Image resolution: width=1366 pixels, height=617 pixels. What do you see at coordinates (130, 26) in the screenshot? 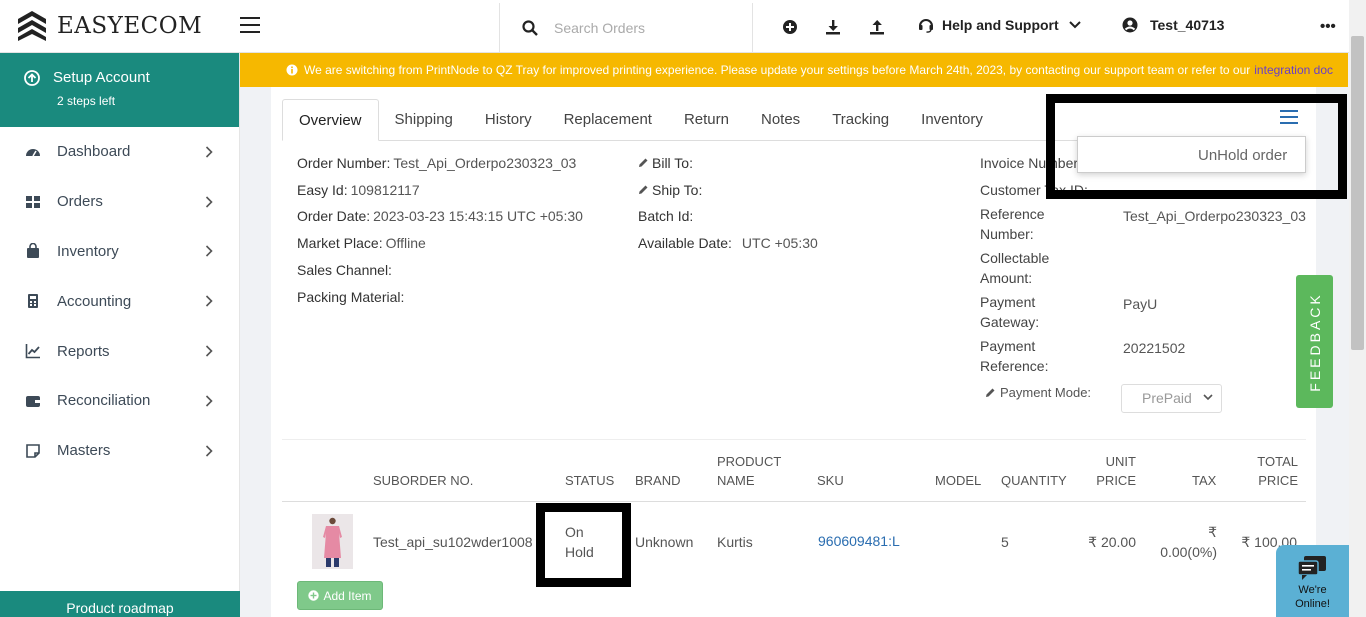
I see `logo-text: EASYECOM` at bounding box center [130, 26].